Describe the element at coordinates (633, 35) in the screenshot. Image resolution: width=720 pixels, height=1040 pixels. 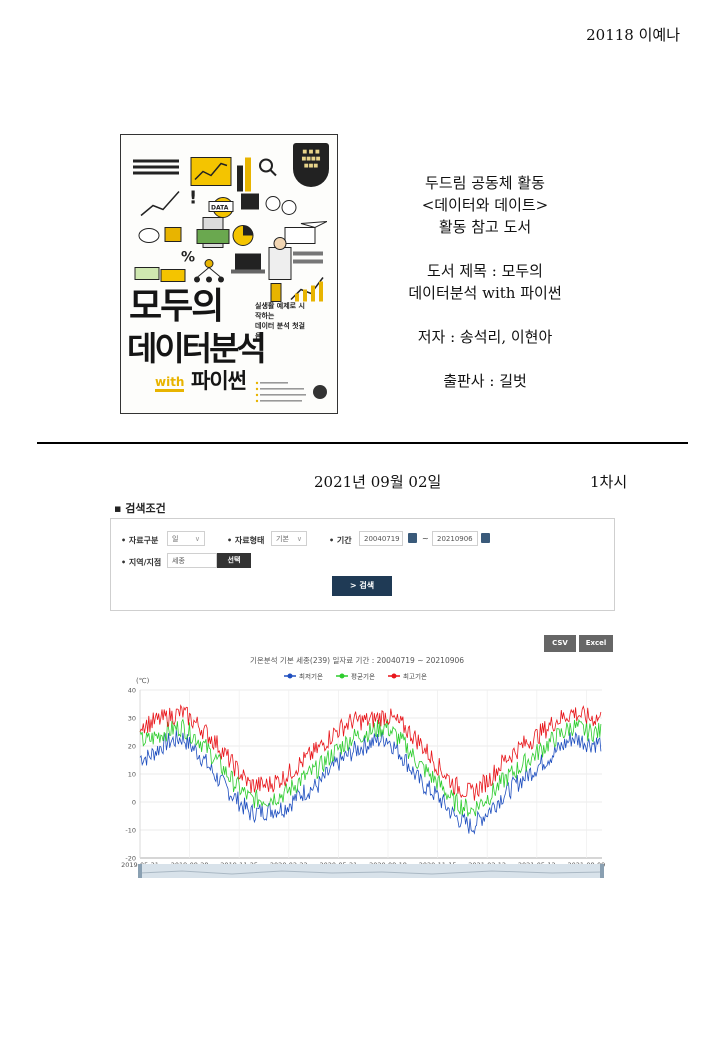
I see `student-id-name: 20118 이예나` at that location.